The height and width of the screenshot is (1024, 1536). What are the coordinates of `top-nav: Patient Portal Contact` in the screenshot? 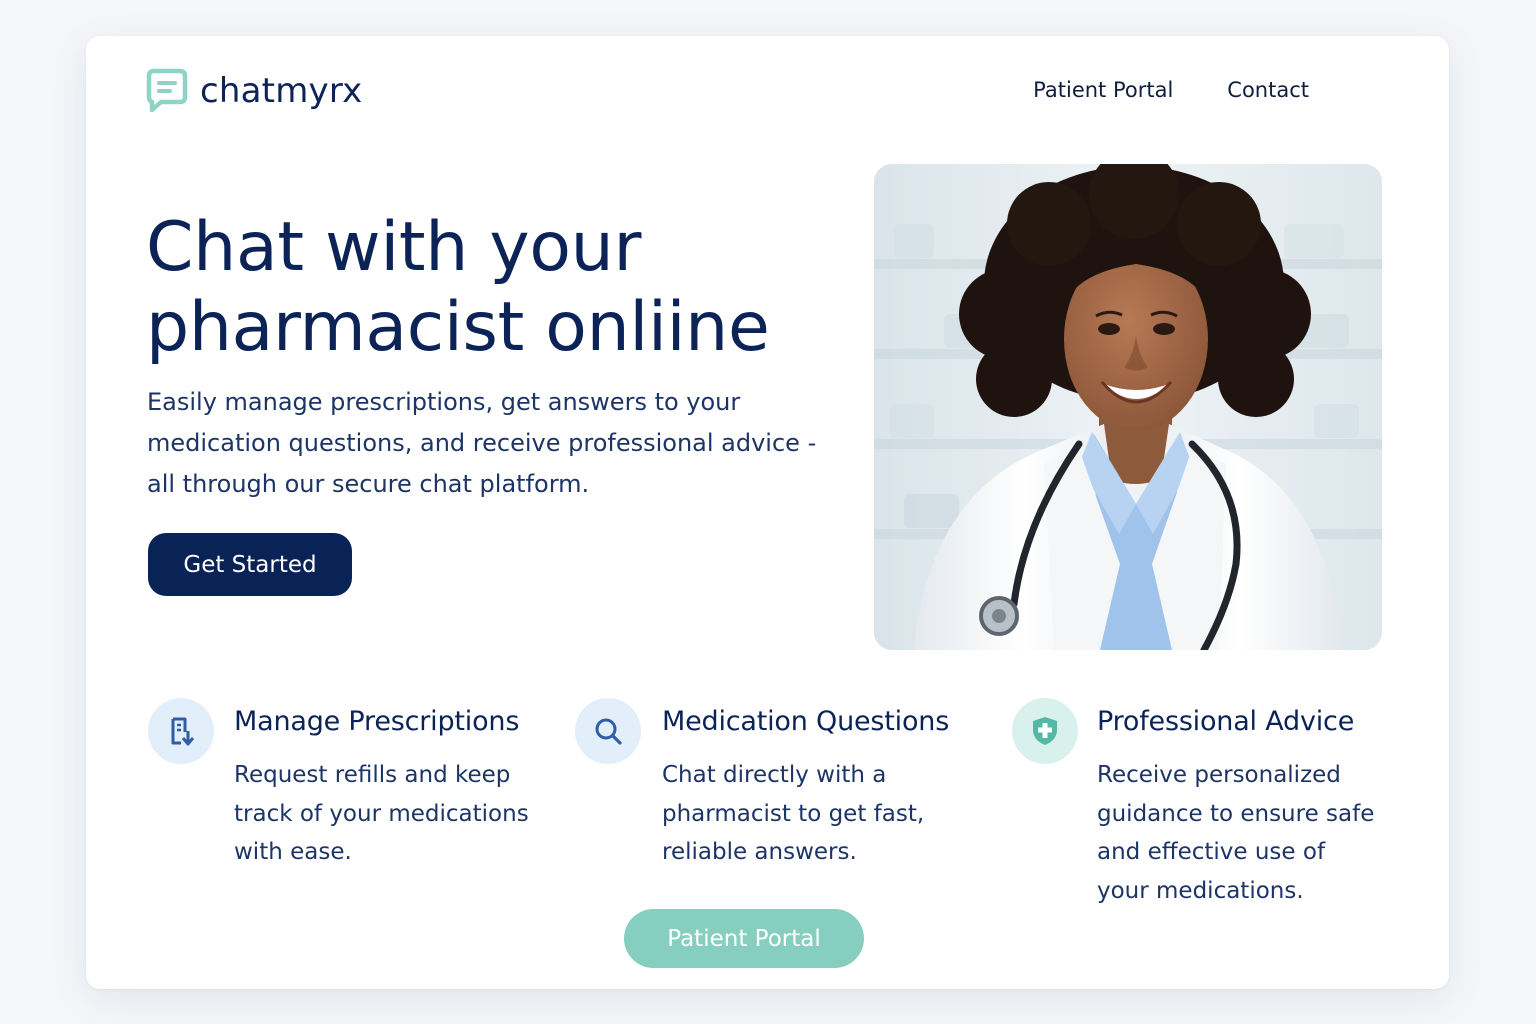 It's located at (1171, 90).